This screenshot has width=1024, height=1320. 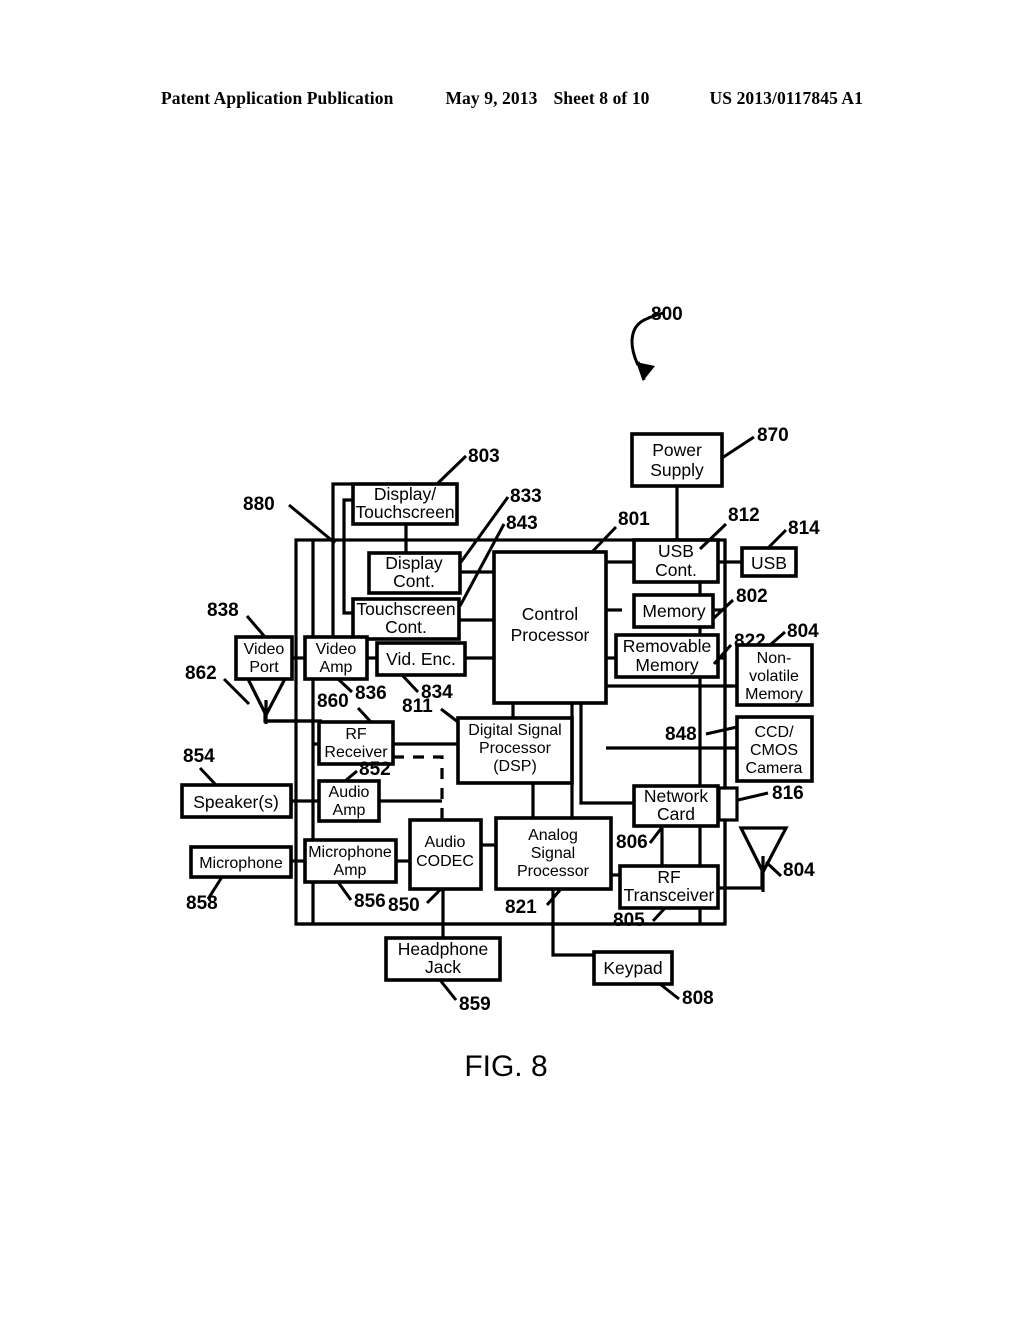 I want to click on block-keypad: Keypad, so click(x=633, y=968).